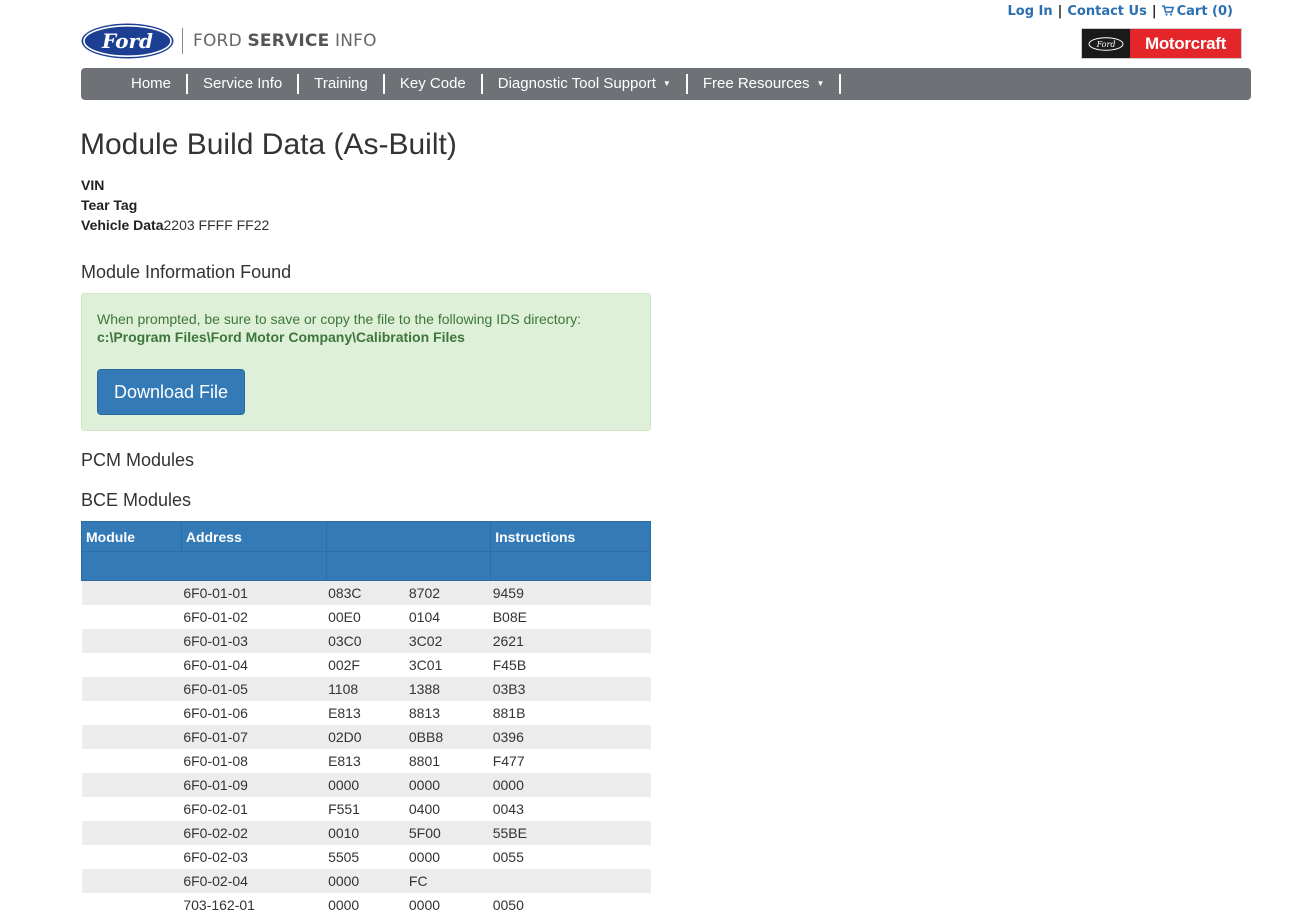 This screenshot has height=917, width=1295. What do you see at coordinates (136, 500) in the screenshot?
I see `bce-modules-heading: BCE Modules` at bounding box center [136, 500].